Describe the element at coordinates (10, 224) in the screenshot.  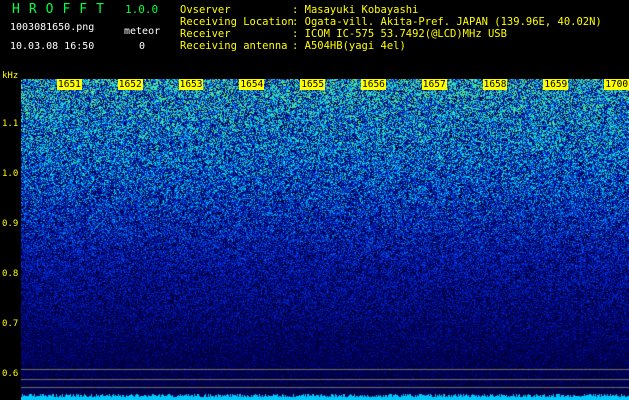
I see `frequency-tick-label: 0.9` at that location.